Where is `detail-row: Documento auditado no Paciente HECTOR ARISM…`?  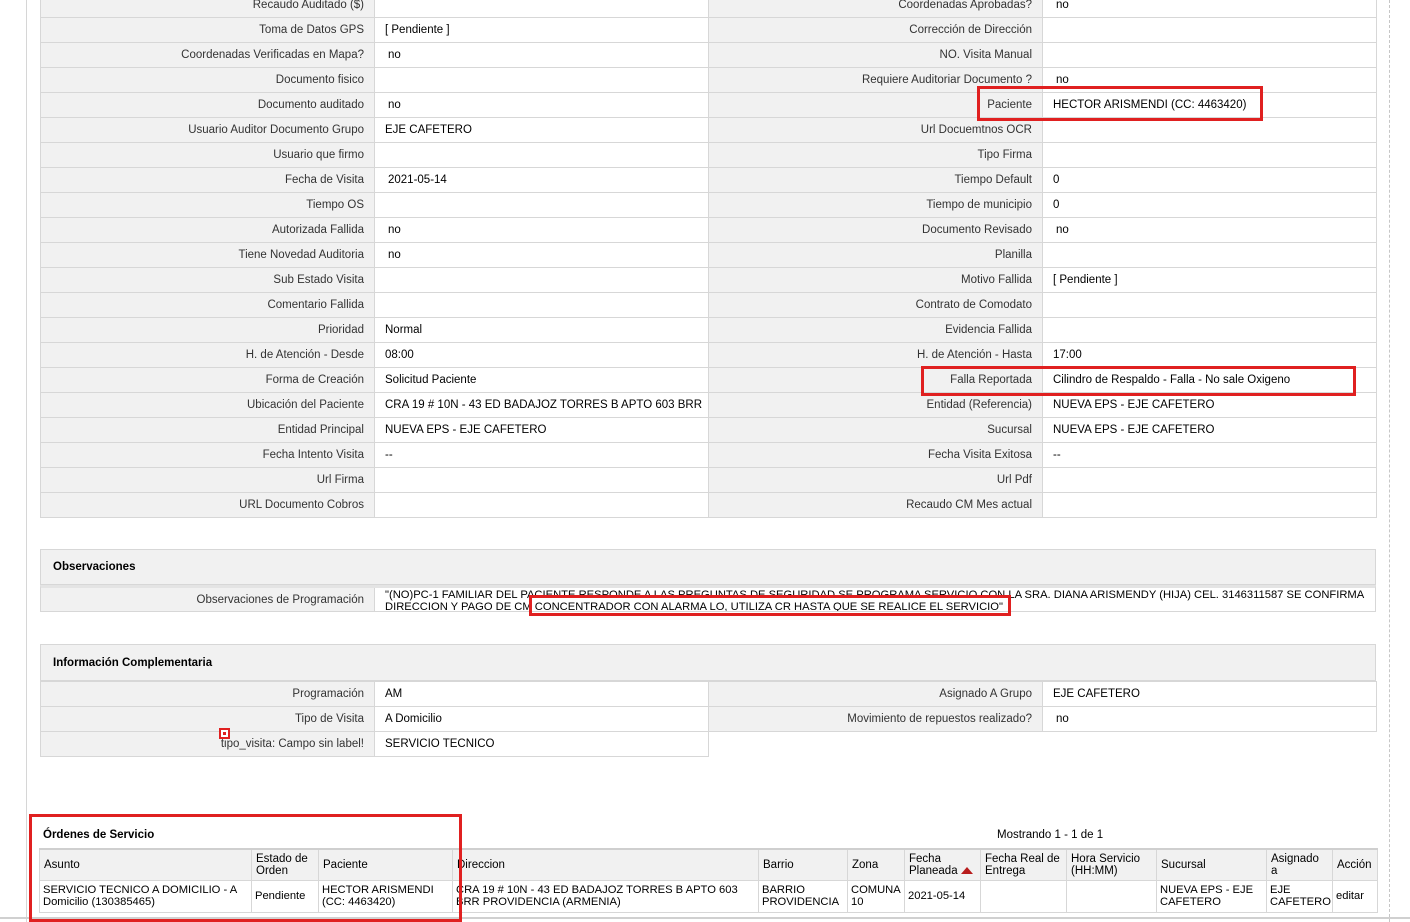
detail-row: Documento auditado no Paciente HECTOR ARISM… is located at coordinates (708, 105).